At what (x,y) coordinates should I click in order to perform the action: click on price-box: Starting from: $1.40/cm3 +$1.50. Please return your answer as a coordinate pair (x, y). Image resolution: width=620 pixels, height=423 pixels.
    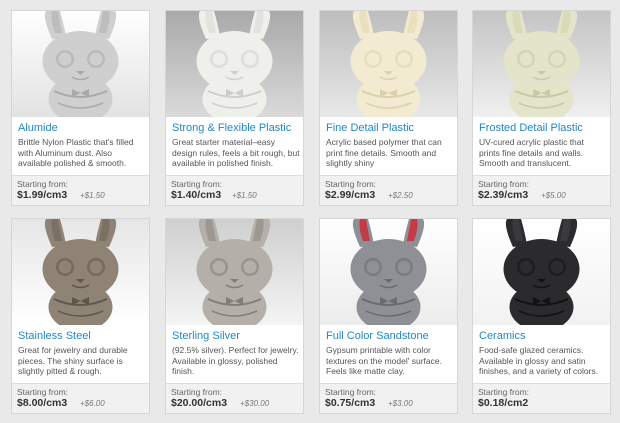
    Looking at the image, I should click on (234, 190).